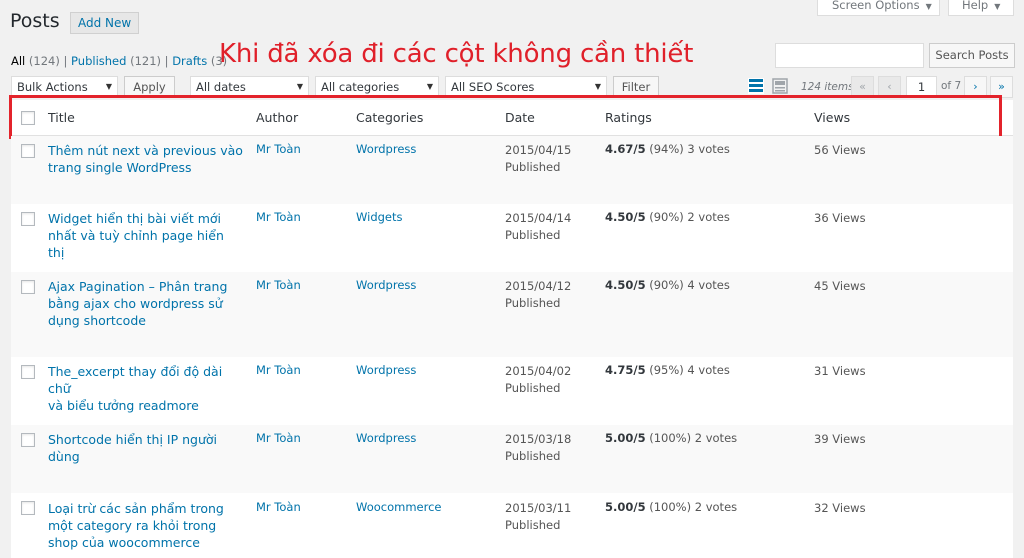 This screenshot has width=1024, height=558. I want to click on date-cell: 2015/04/12 Published, so click(538, 294).